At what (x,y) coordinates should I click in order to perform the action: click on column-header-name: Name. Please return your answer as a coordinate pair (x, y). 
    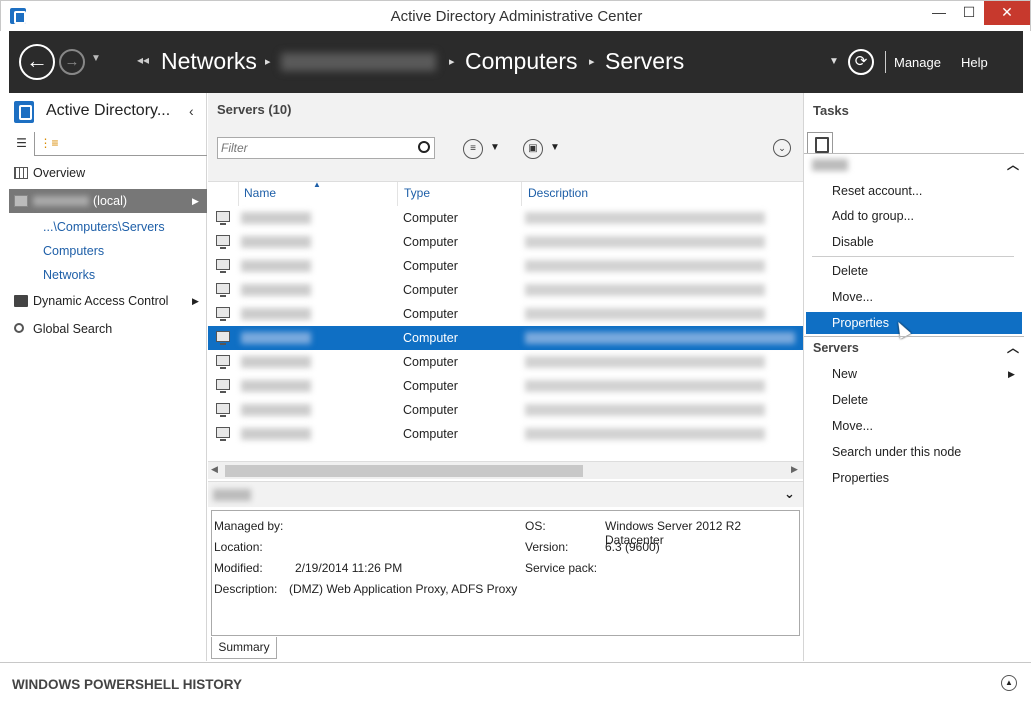
    Looking at the image, I should click on (260, 193).